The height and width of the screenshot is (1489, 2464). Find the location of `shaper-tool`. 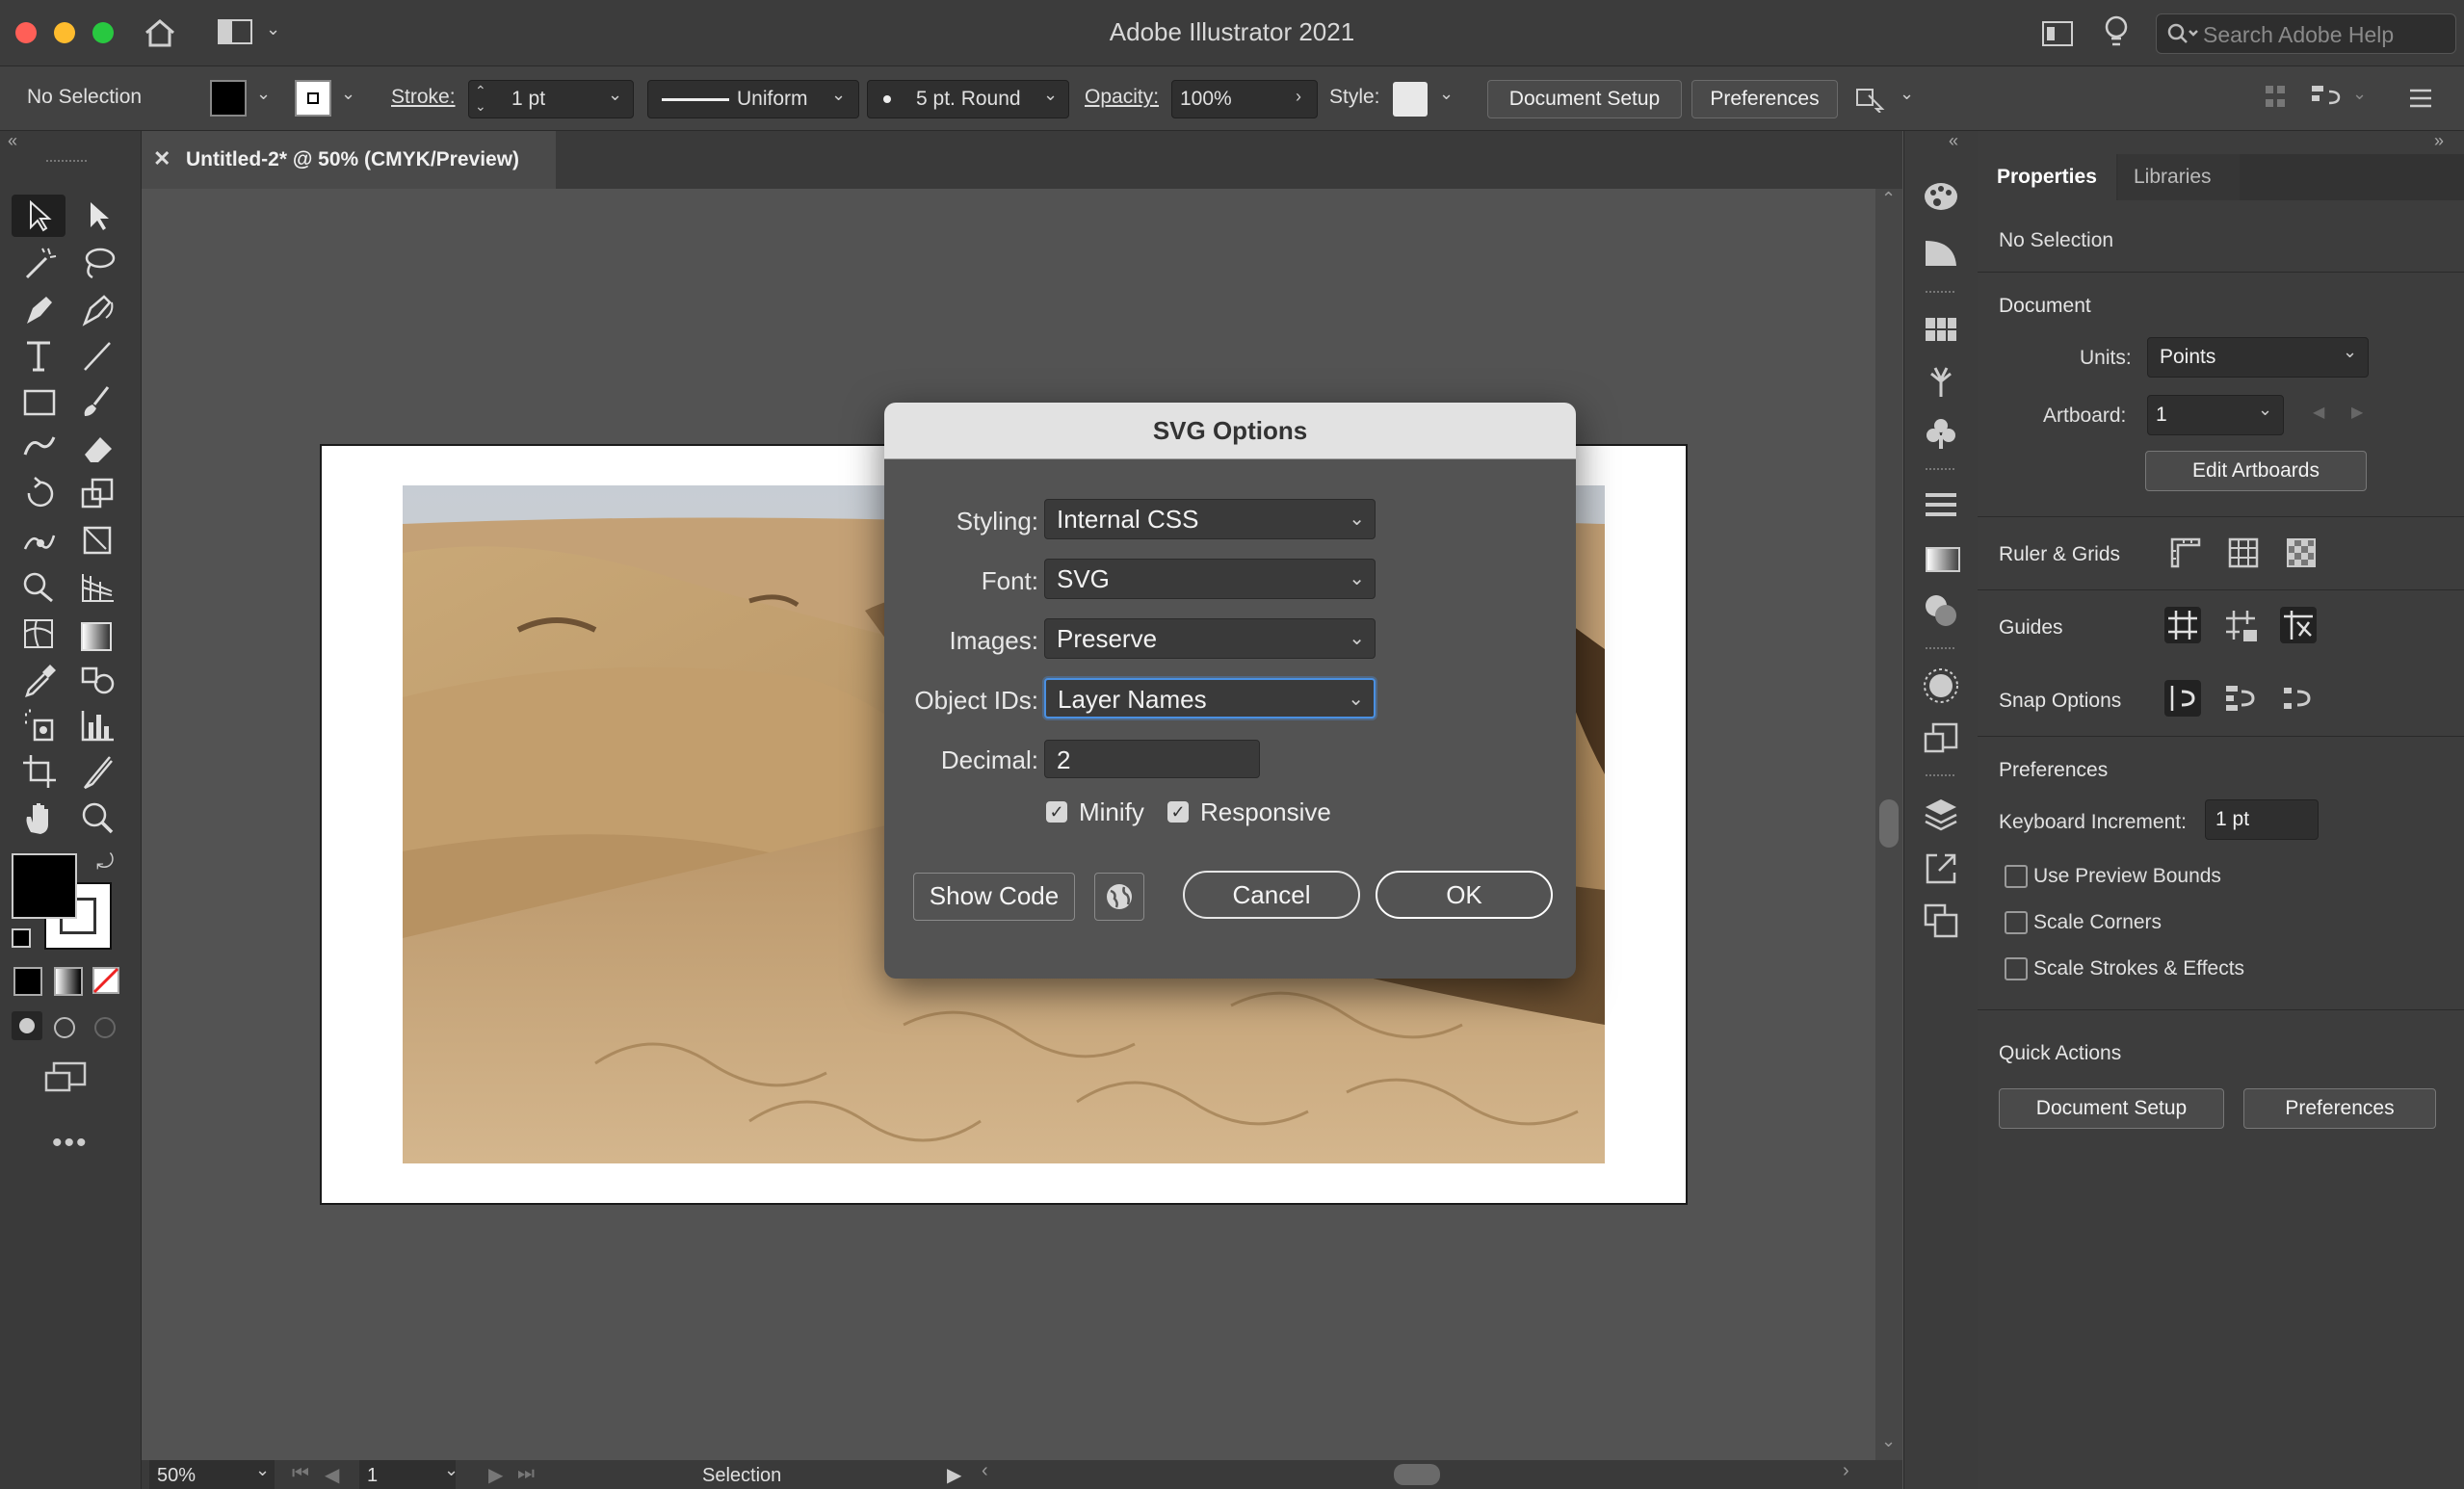

shaper-tool is located at coordinates (40, 449).